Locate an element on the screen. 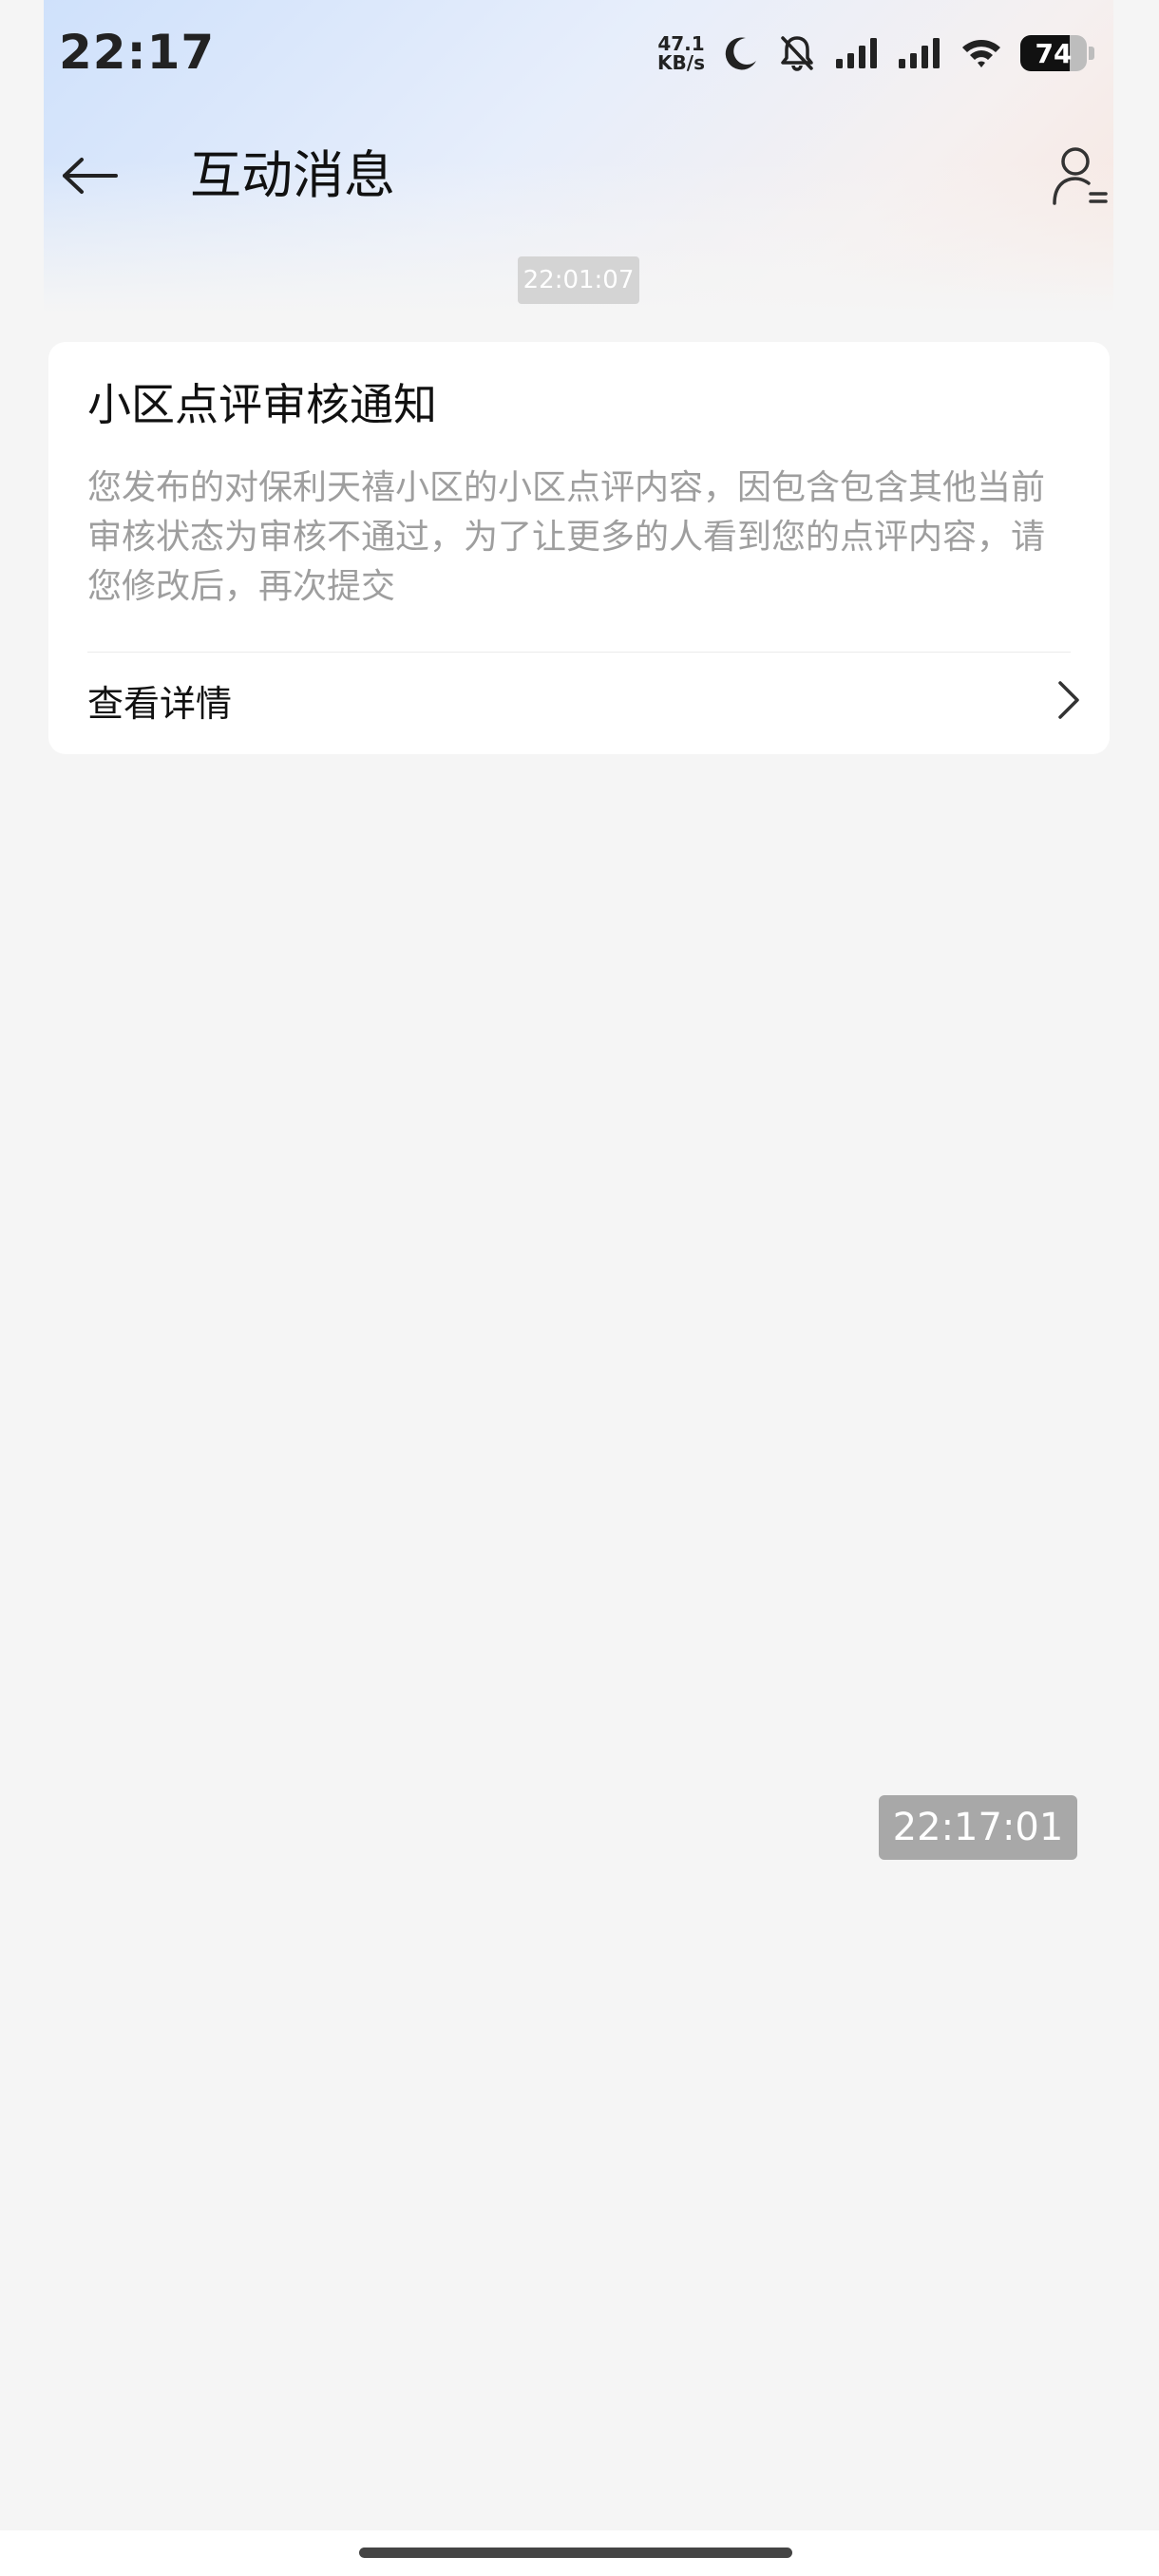  page-title: 互动消息 is located at coordinates (292, 175).